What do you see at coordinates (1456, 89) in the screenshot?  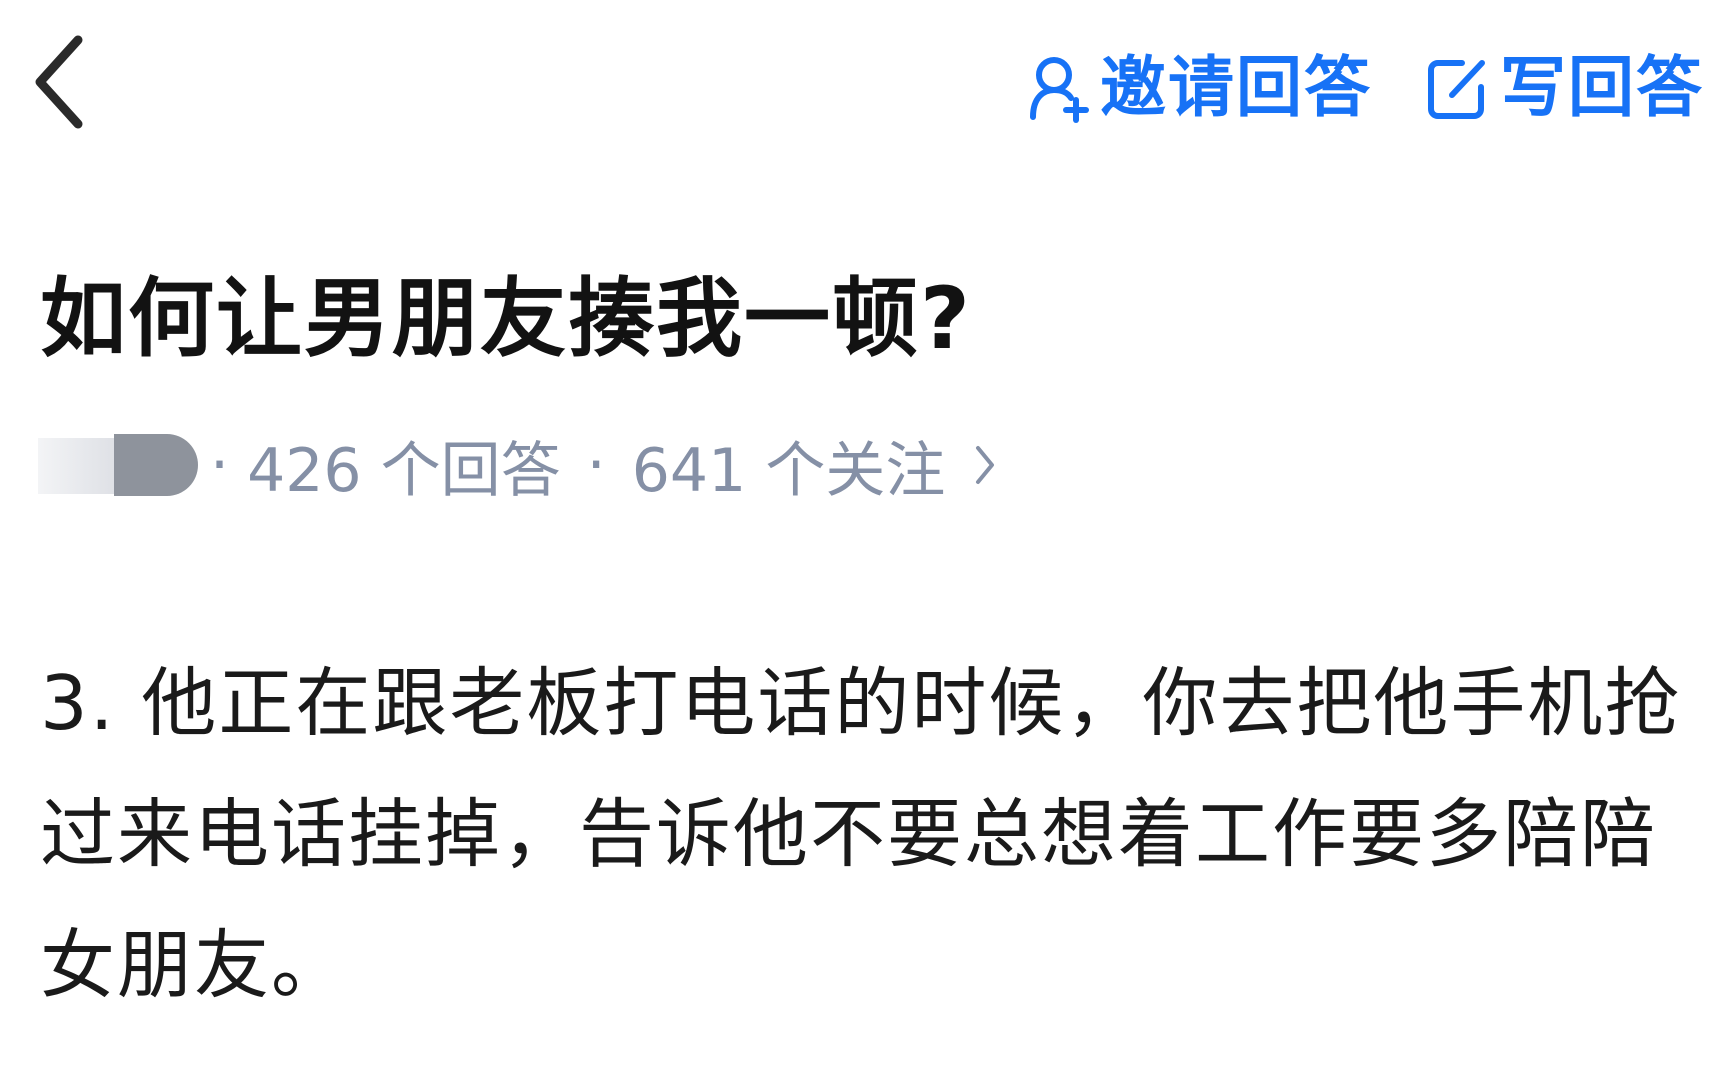 I see `edit-icon` at bounding box center [1456, 89].